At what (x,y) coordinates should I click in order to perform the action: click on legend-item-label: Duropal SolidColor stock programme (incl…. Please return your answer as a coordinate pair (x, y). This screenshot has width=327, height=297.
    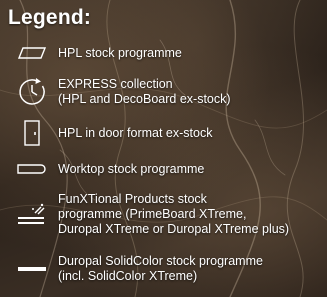
    Looking at the image, I should click on (160, 268).